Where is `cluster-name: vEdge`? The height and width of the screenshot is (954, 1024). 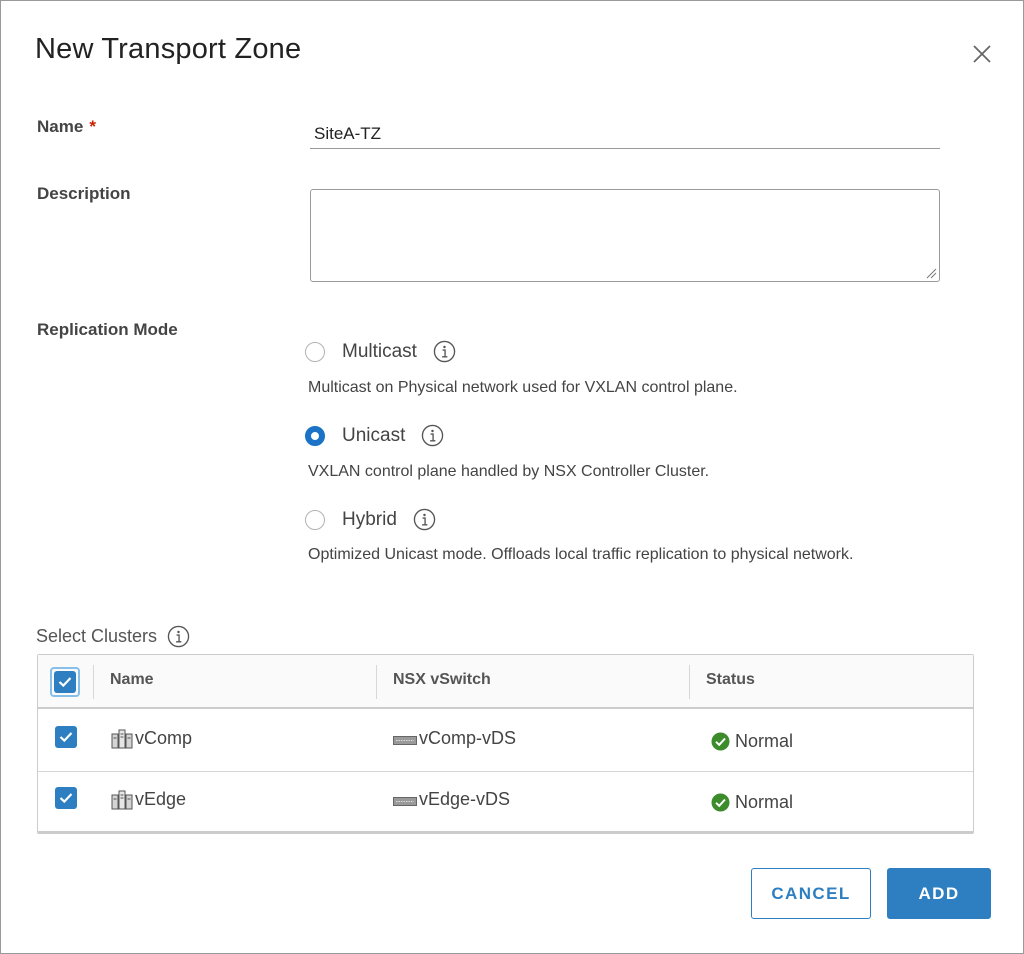
cluster-name: vEdge is located at coordinates (161, 799).